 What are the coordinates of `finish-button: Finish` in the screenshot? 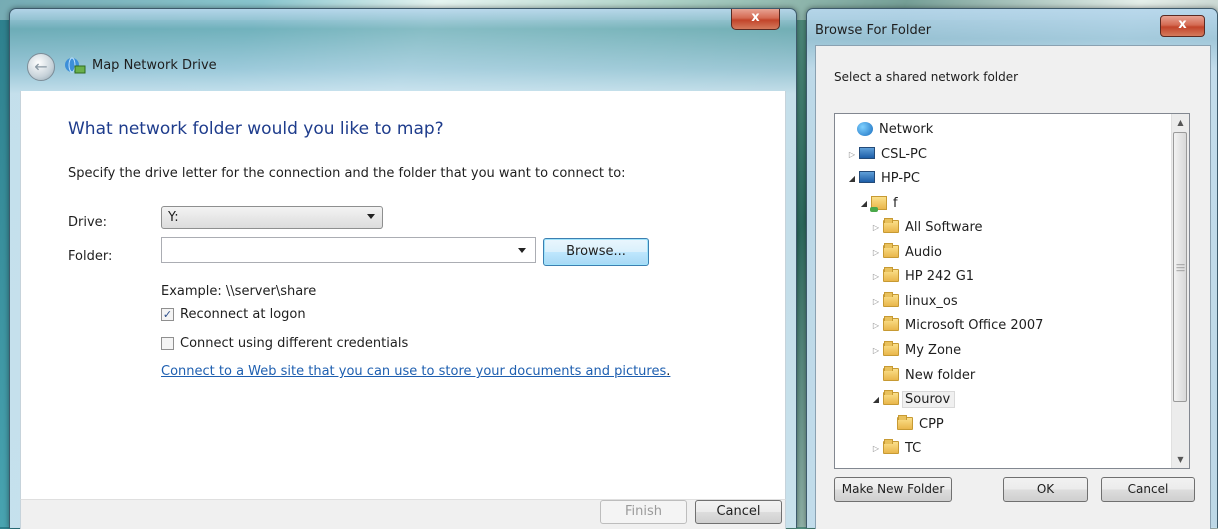 It's located at (643, 512).